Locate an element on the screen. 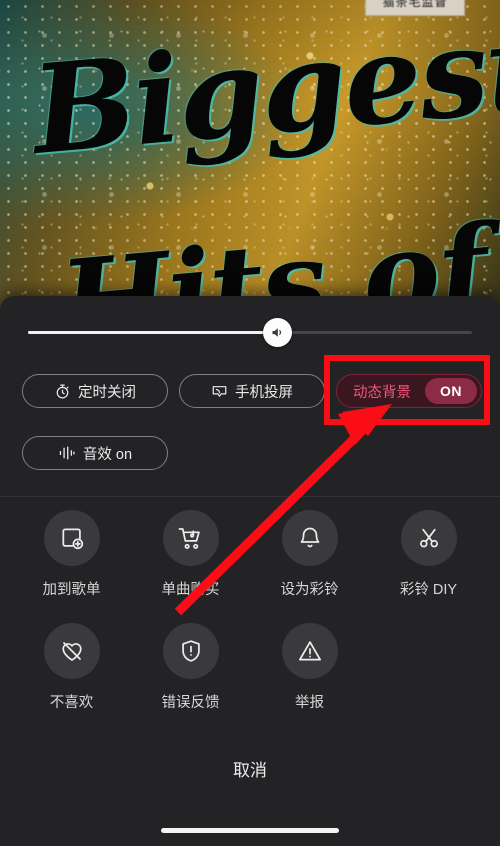 Image resolution: width=500 pixels, height=846 pixels. action-label: 不喜欢 is located at coordinates (71, 703).